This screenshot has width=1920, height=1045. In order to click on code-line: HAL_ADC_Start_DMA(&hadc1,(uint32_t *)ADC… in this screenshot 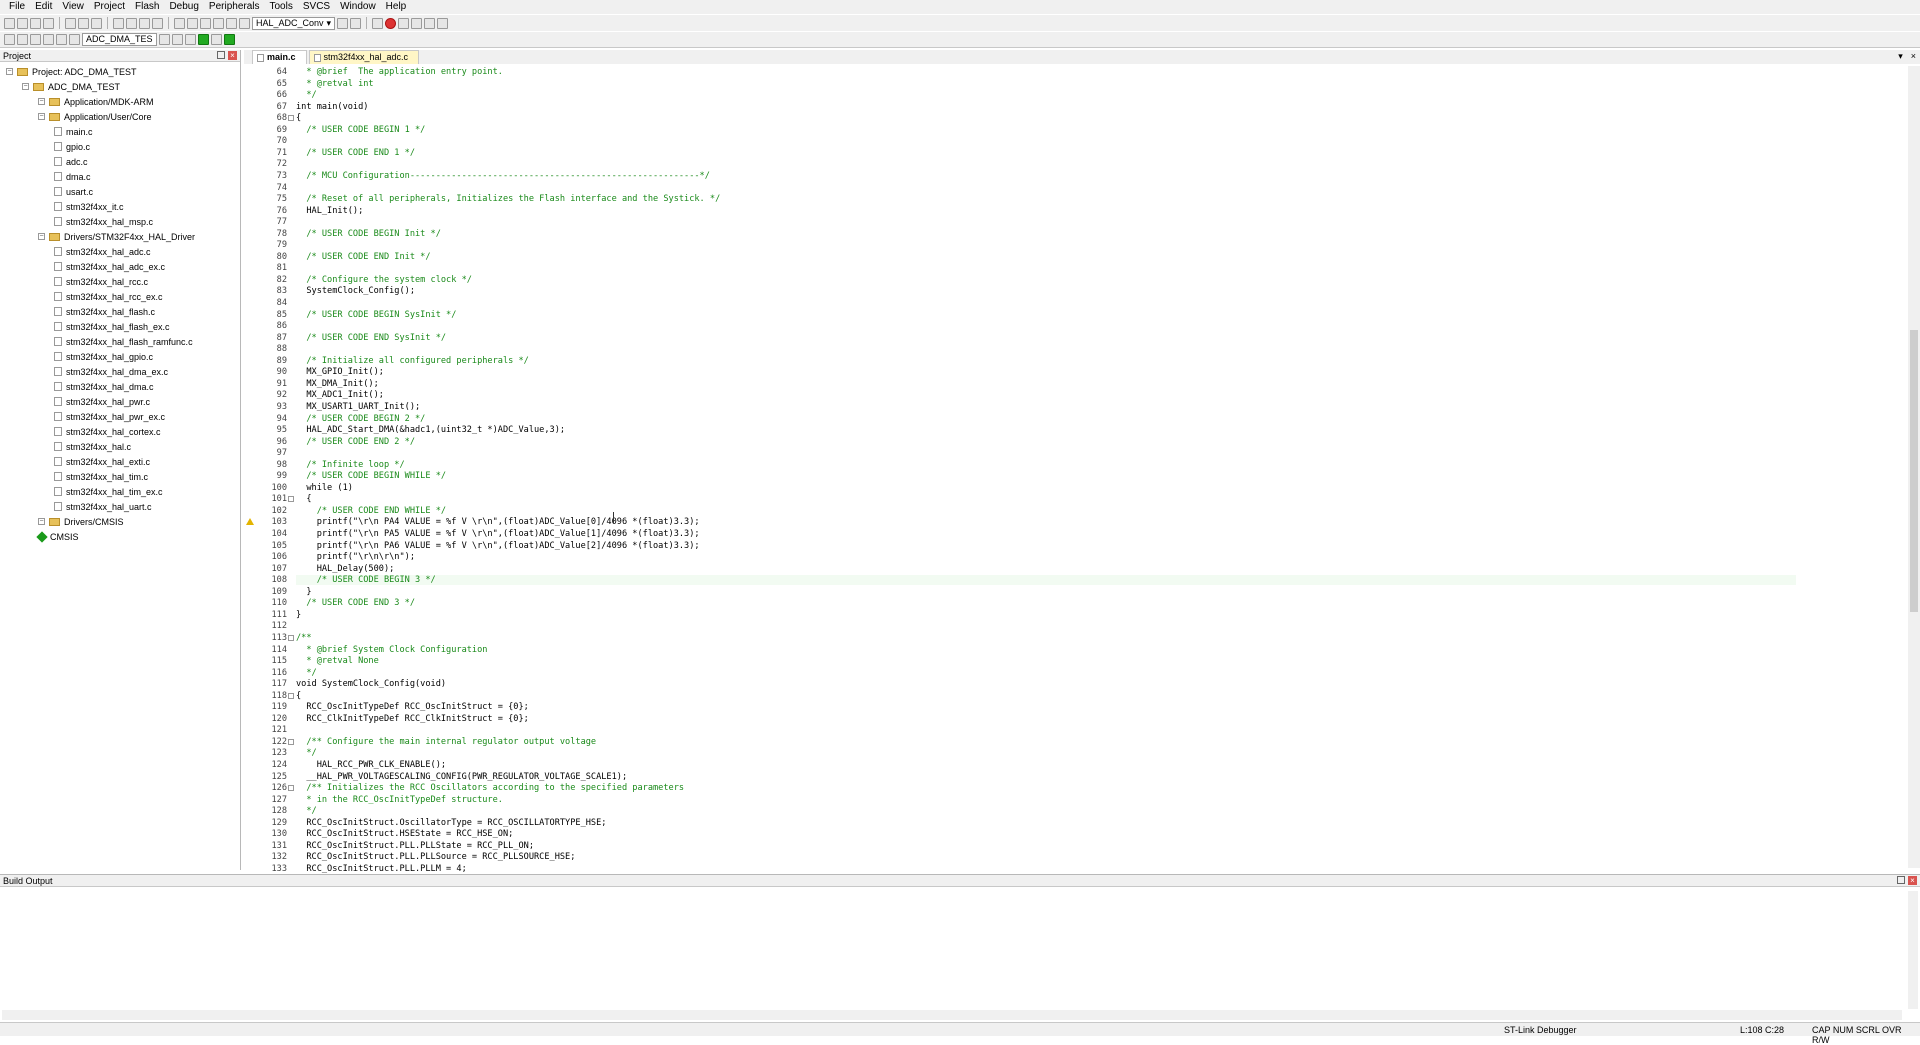, I will do `click(430, 430)`.